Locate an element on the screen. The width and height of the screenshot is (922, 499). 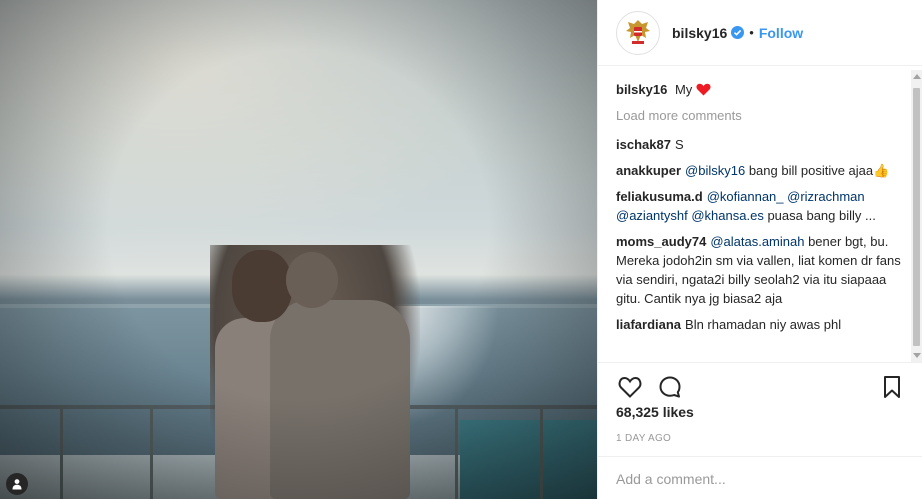
comment-text: bang bill positive ajaa is located at coordinates (809, 170).